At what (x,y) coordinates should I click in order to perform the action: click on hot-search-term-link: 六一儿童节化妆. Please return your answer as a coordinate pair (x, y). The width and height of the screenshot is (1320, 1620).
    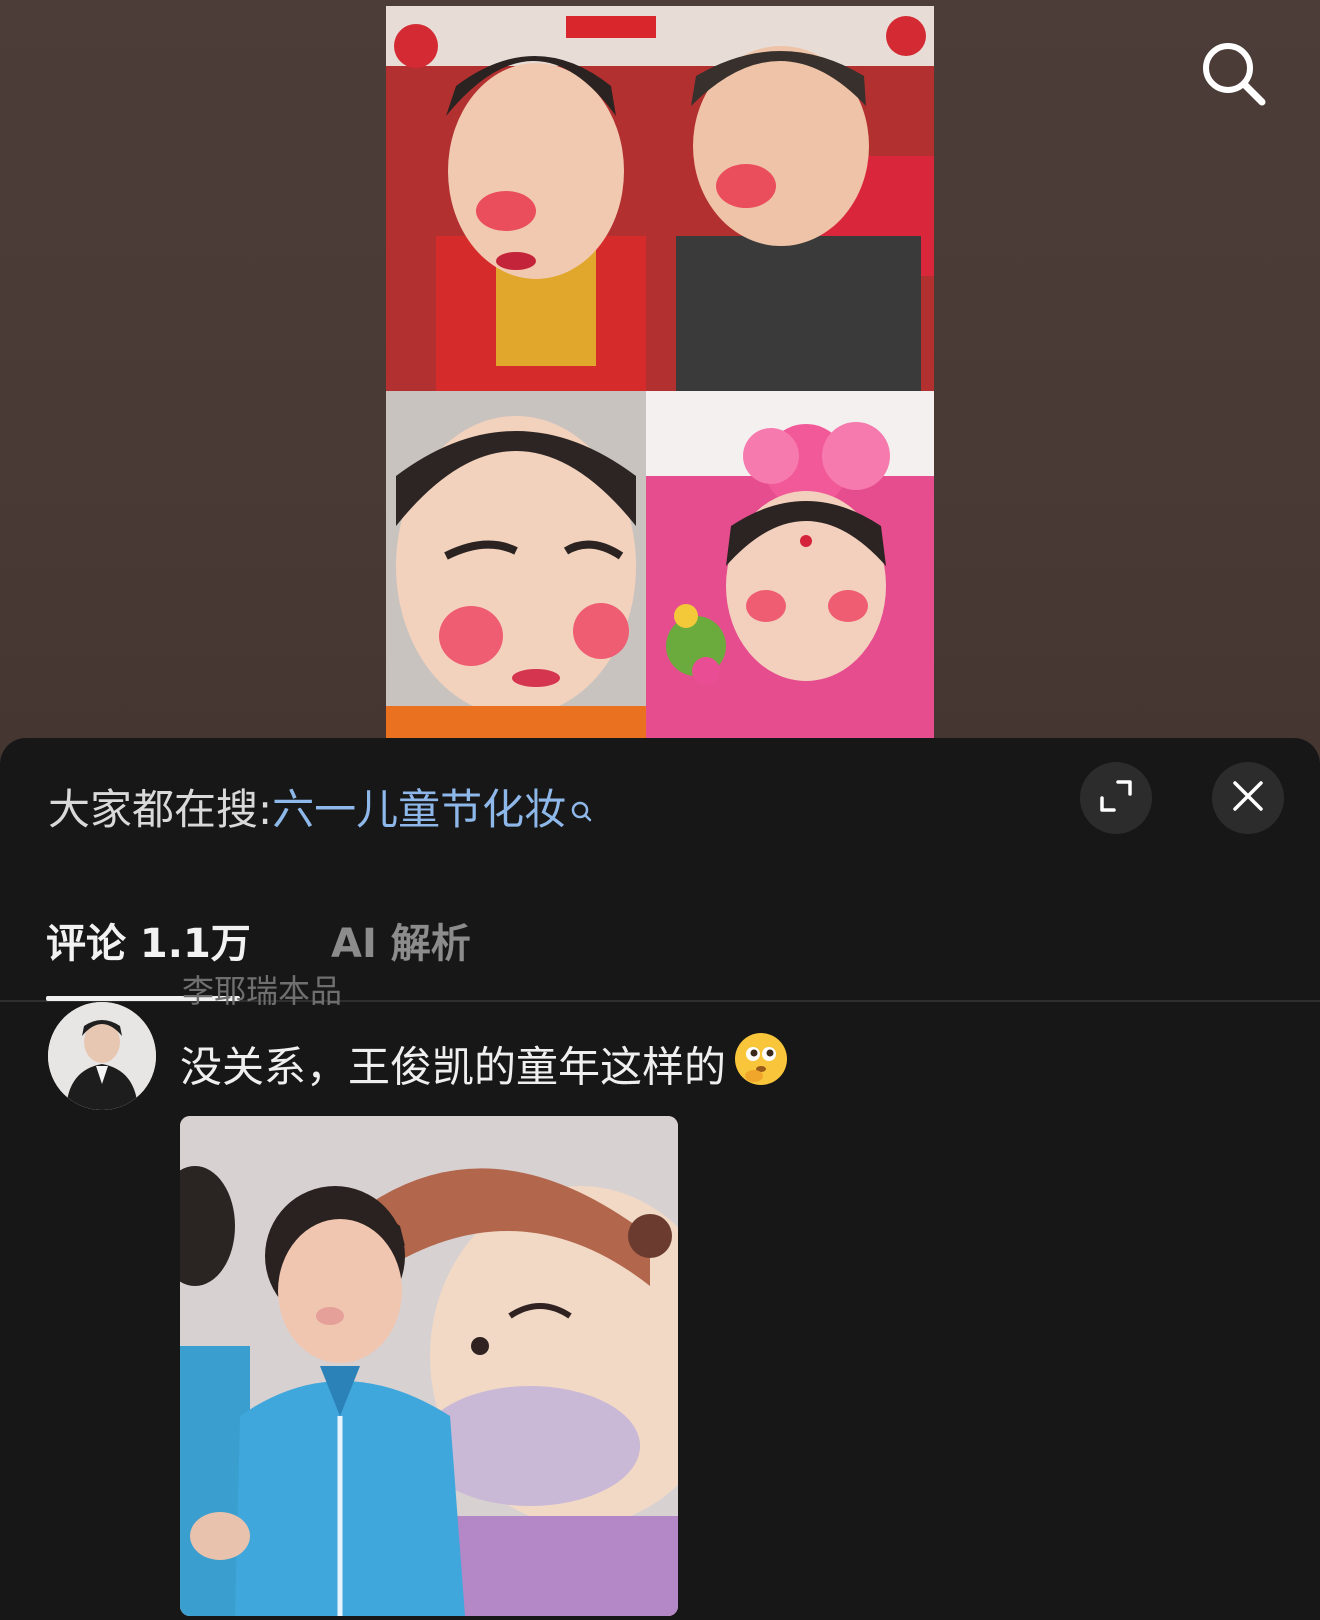
    Looking at the image, I should click on (419, 809).